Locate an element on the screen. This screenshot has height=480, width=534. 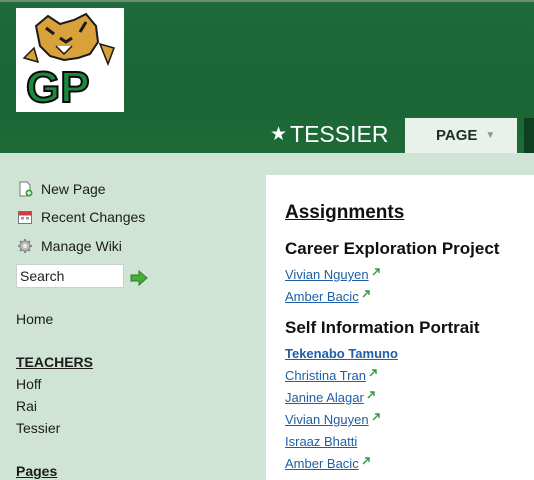
sidebar-item-tessier: Tessier is located at coordinates (38, 428).